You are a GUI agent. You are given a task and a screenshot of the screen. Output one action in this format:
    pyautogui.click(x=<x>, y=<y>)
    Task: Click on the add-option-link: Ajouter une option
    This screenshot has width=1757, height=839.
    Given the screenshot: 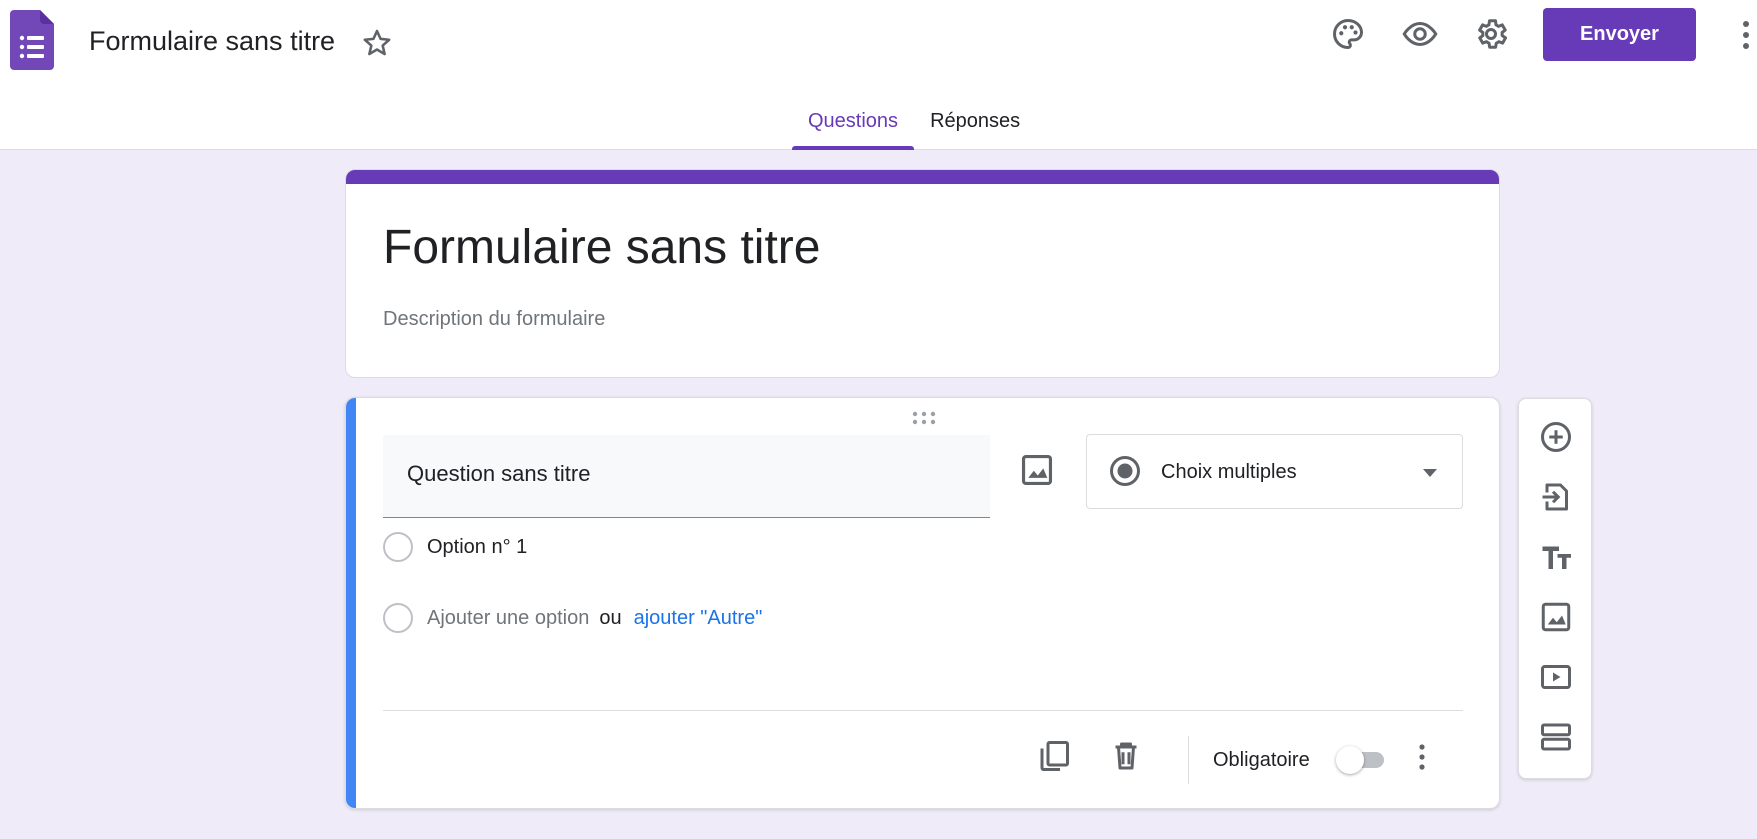 What is the action you would take?
    pyautogui.click(x=508, y=618)
    